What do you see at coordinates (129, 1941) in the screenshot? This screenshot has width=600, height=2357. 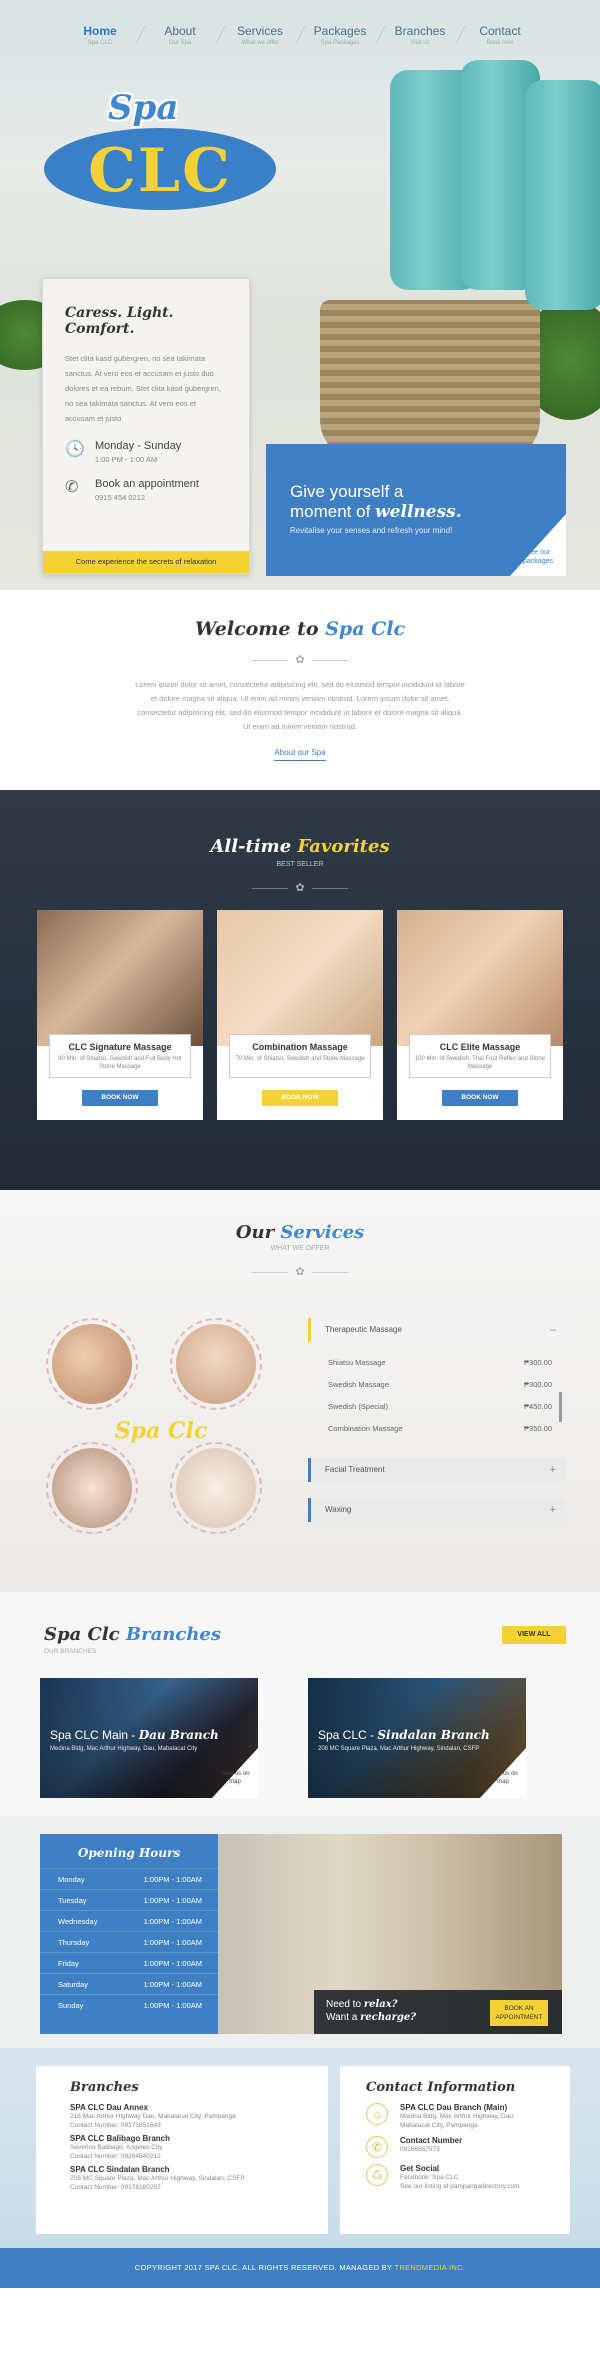 I see `hours-row: Thursday 1:00PM - 1:00AM` at bounding box center [129, 1941].